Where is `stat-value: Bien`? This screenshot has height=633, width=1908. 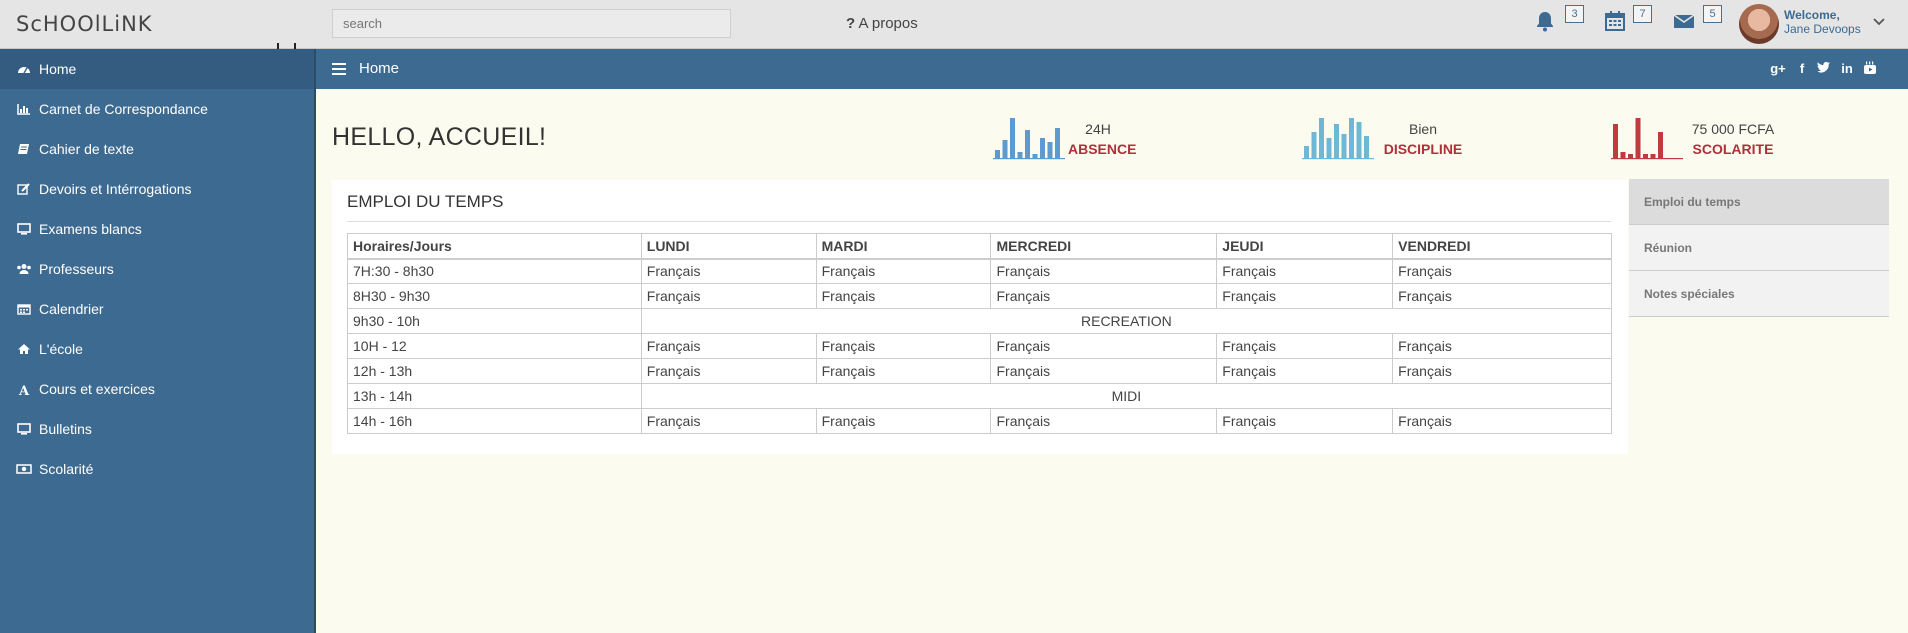 stat-value: Bien is located at coordinates (1423, 129).